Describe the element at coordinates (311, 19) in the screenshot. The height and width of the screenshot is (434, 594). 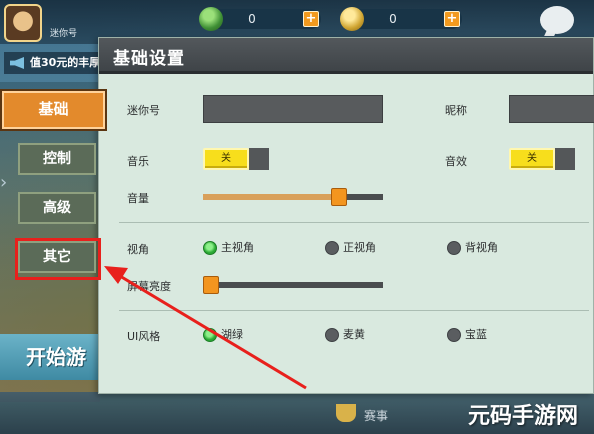
I see `add-gems-button: +` at that location.